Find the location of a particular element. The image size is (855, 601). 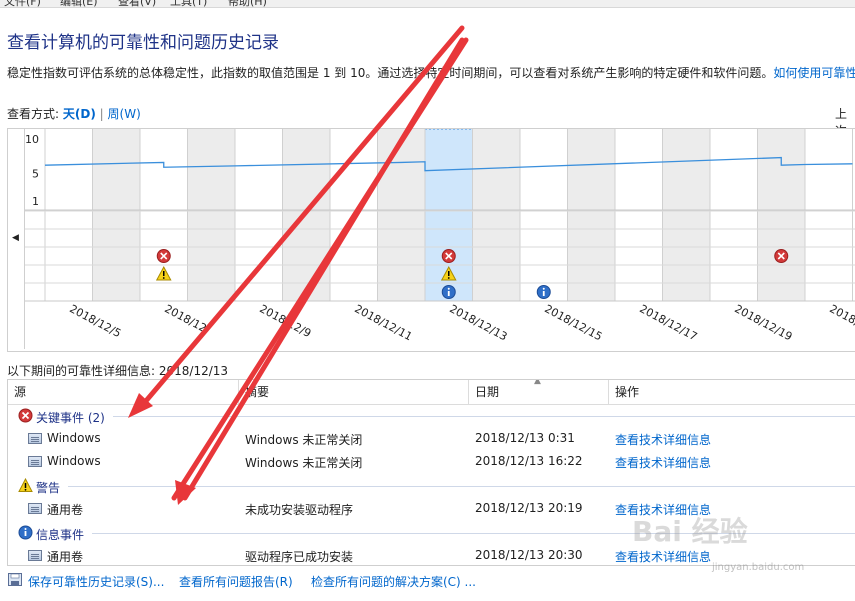

watermark-url: jingyan.baidu.com is located at coordinates (758, 567).